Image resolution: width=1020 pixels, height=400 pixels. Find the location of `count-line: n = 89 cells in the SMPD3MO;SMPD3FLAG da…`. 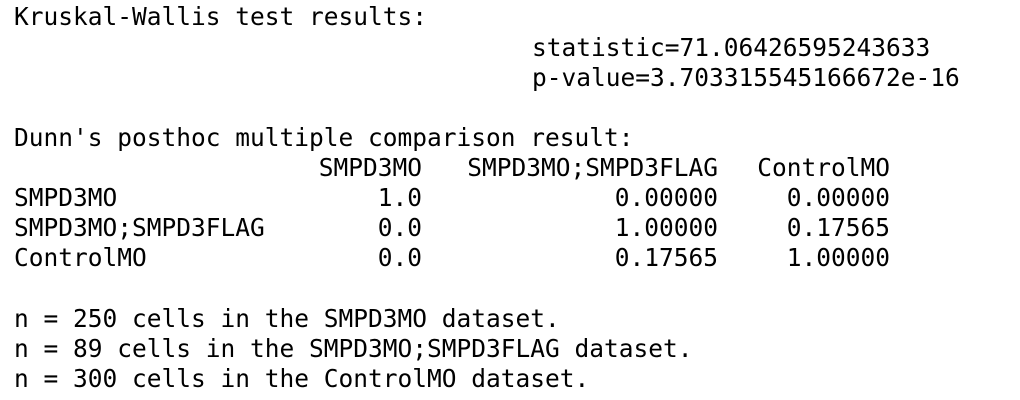

count-line: n = 89 cells in the SMPD3MO;SMPD3FLAG da… is located at coordinates (353, 348).